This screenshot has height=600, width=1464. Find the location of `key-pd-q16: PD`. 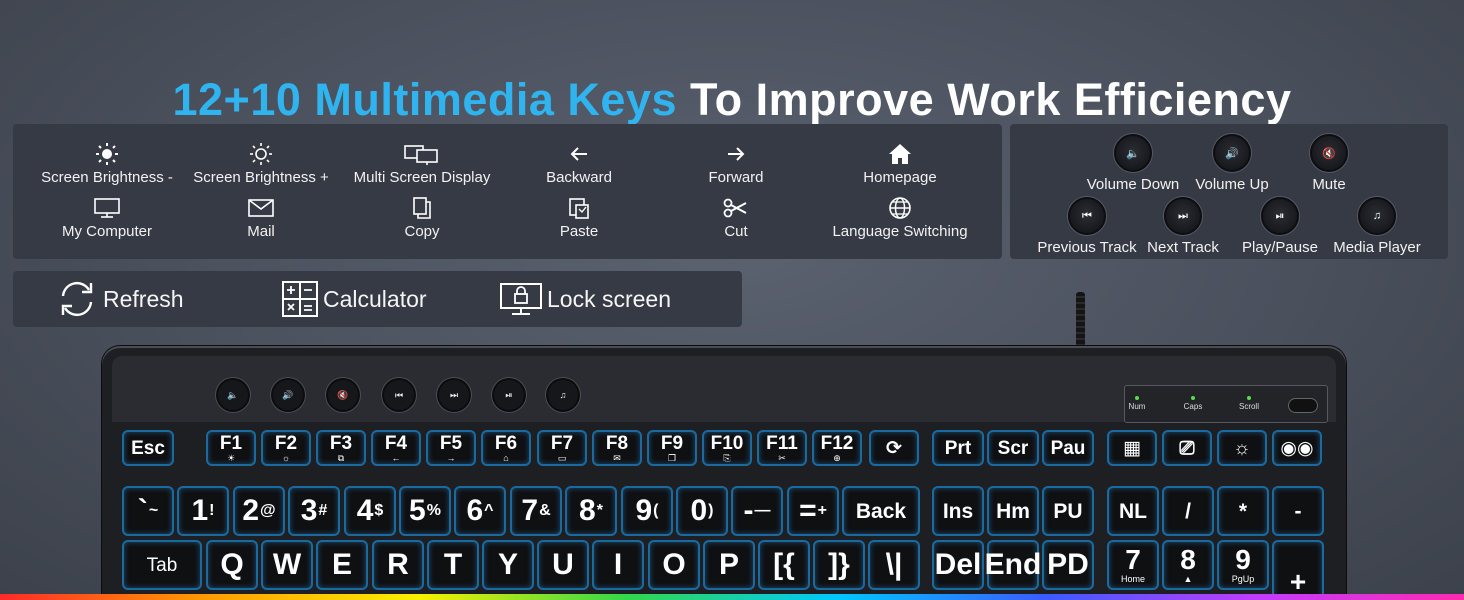

key-pd-q16: PD is located at coordinates (1068, 565).